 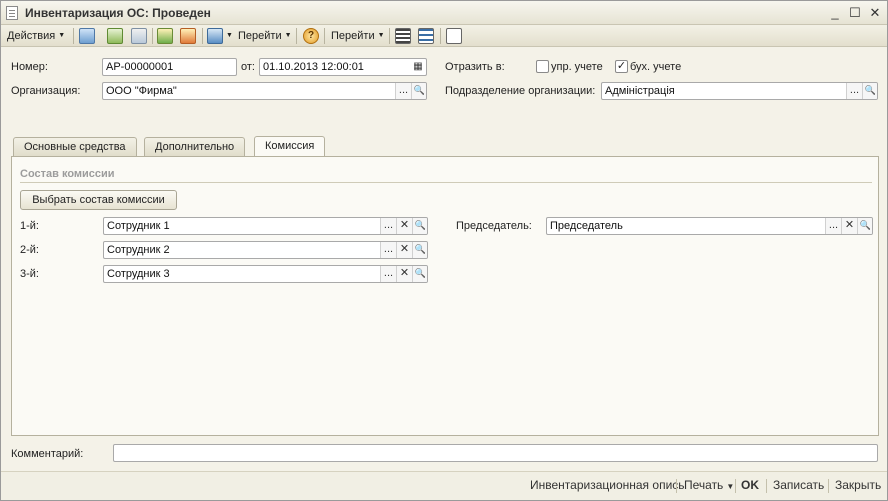 I want to click on member-1-field: Сотрудник 1 ... ✕ 🔍, so click(x=265, y=226).